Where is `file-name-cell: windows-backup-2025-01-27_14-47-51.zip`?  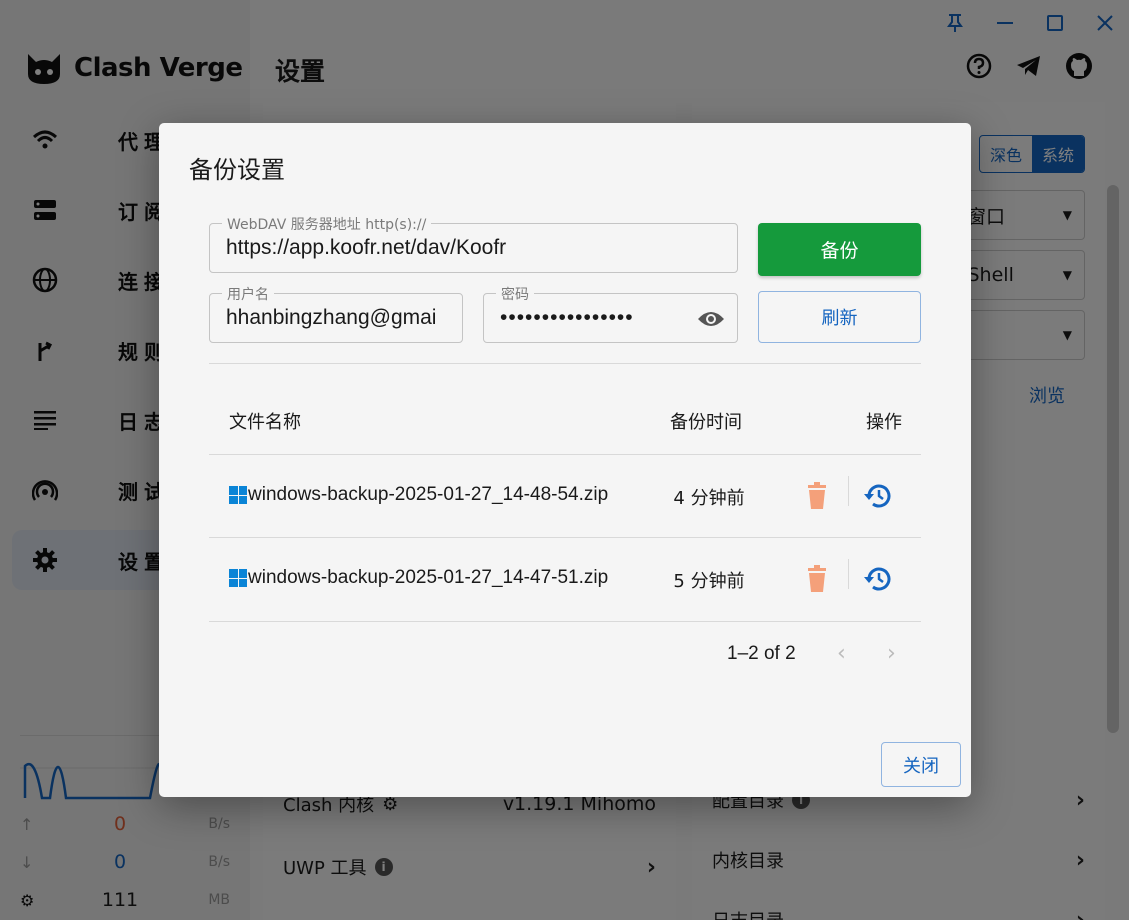
file-name-cell: windows-backup-2025-01-27_14-47-51.zip is located at coordinates (418, 578).